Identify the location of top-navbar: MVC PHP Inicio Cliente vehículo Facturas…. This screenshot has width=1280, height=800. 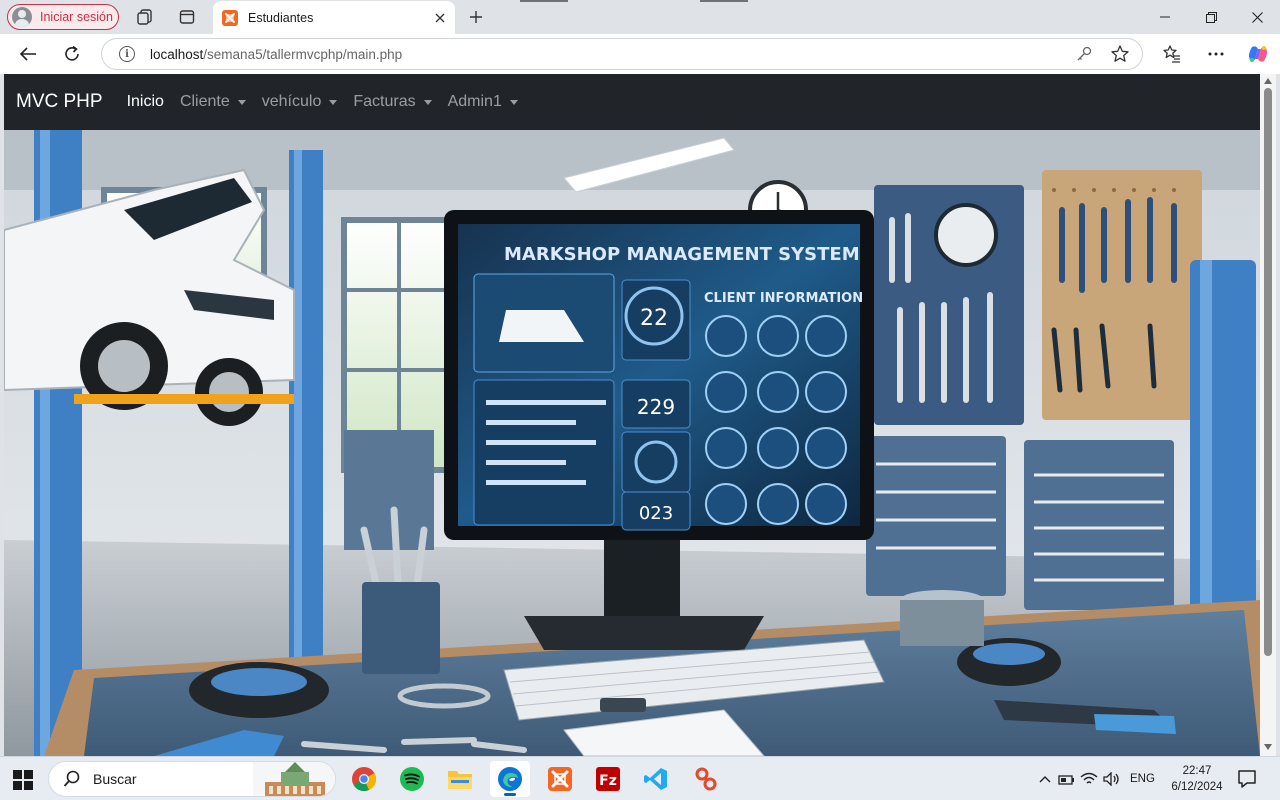
(632, 102).